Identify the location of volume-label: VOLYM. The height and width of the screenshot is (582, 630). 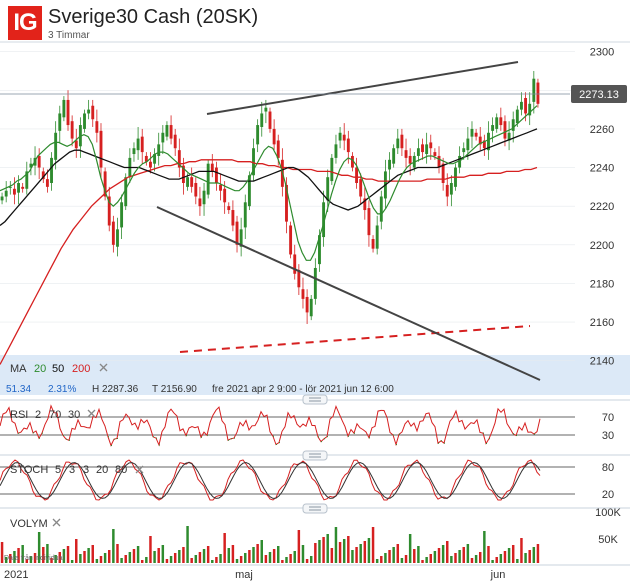
(29, 524).